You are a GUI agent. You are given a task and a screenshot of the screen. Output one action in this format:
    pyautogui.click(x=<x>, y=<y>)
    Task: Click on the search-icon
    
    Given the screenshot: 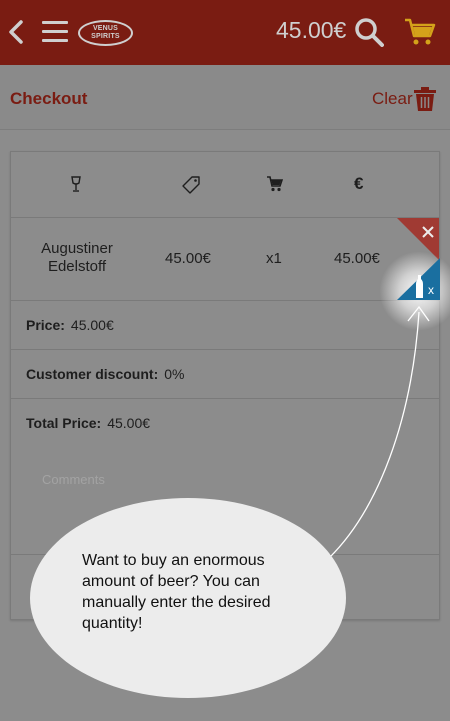 What is the action you would take?
    pyautogui.click(x=369, y=32)
    